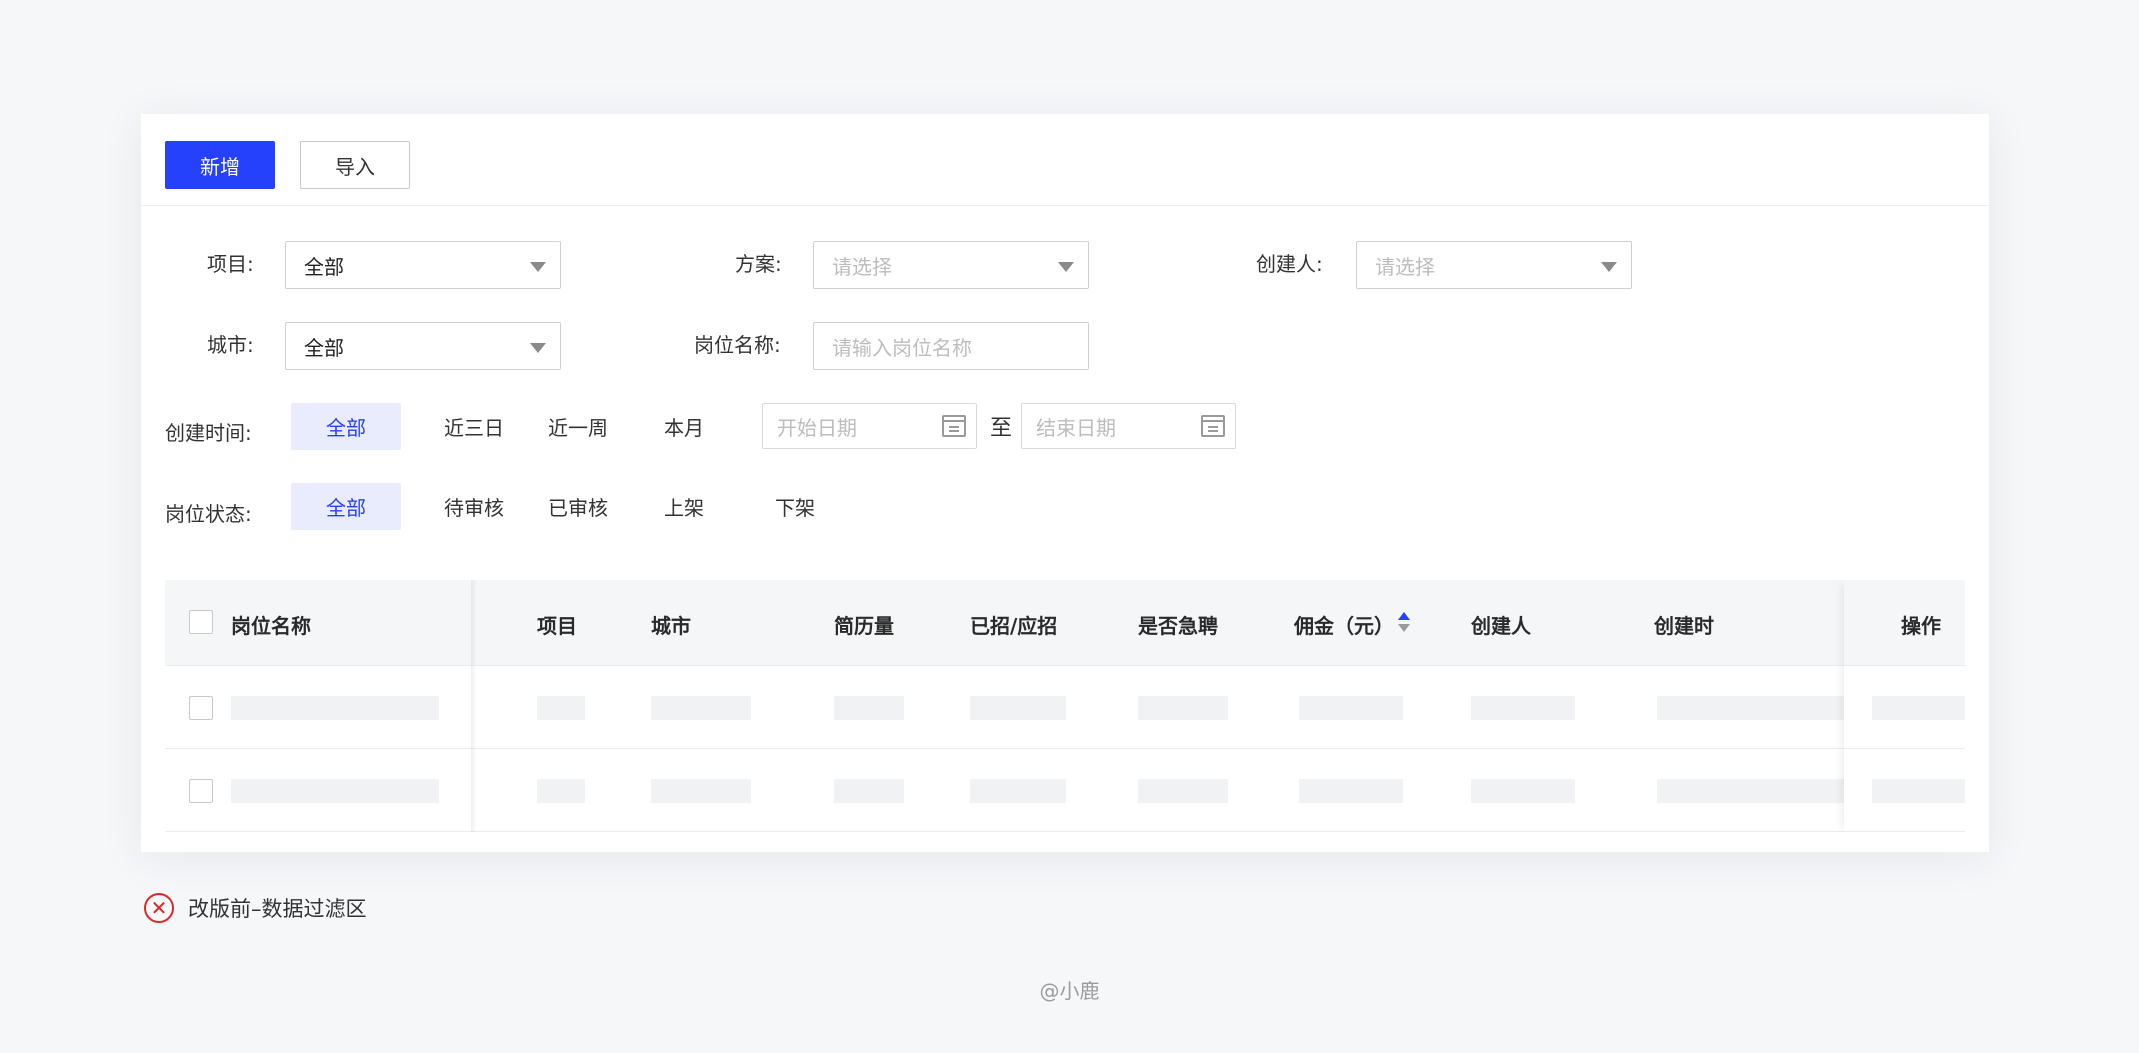 Image resolution: width=2139 pixels, height=1053 pixels. I want to click on created-time-label: 创建时间:, so click(208, 433).